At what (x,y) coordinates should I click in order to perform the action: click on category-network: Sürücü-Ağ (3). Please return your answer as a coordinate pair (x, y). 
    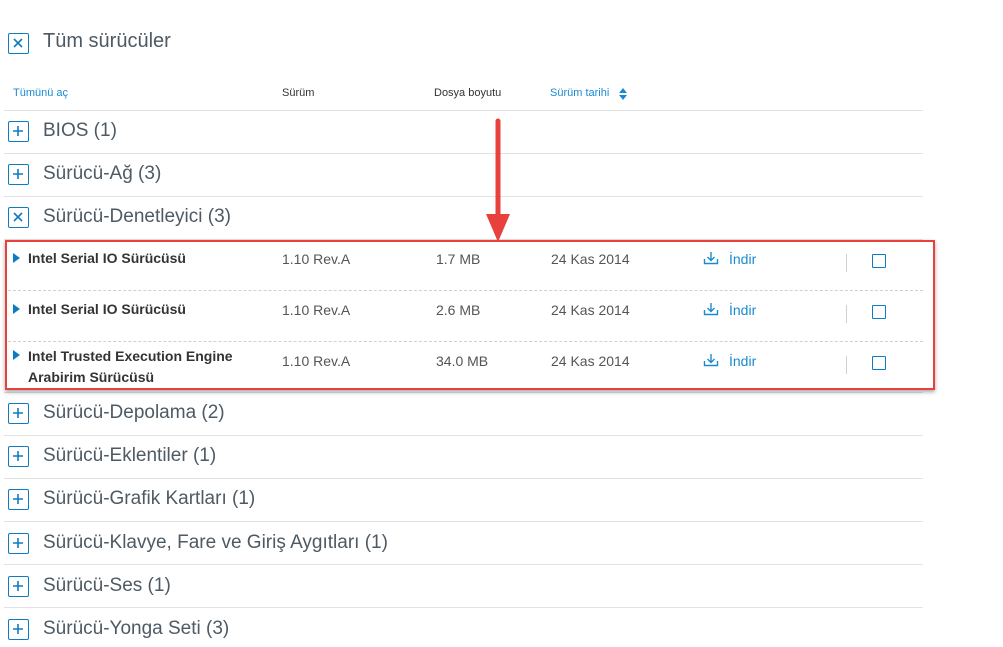
    Looking at the image, I should click on (102, 174).